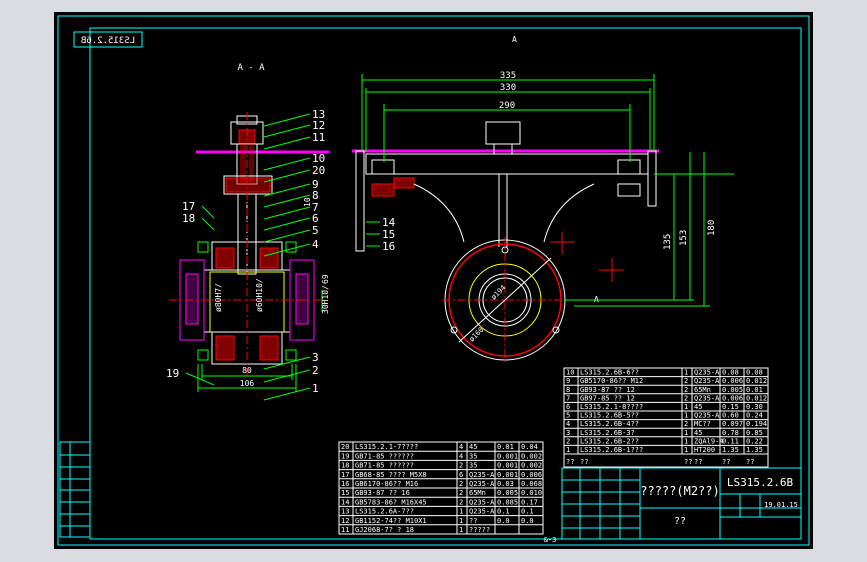 The image size is (867, 562). What do you see at coordinates (550, 540) in the screenshot?
I see `page-label: &-3` at bounding box center [550, 540].